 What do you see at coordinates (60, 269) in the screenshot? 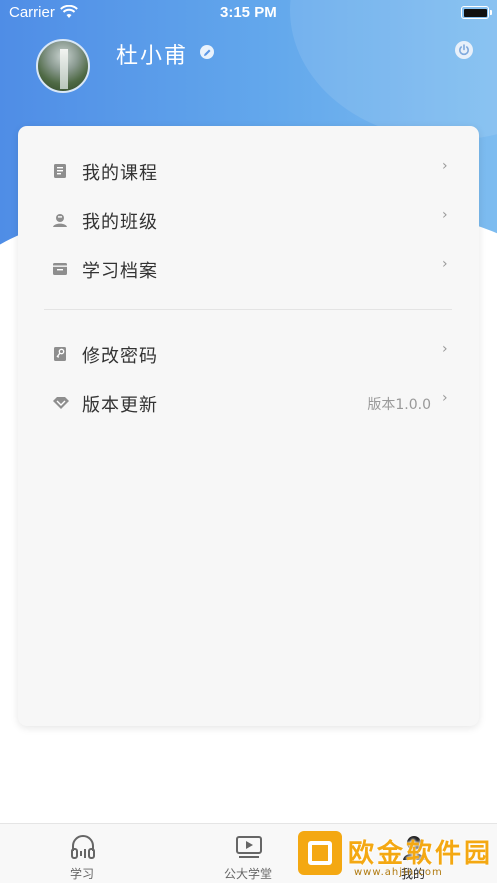
I see `archive-icon` at bounding box center [60, 269].